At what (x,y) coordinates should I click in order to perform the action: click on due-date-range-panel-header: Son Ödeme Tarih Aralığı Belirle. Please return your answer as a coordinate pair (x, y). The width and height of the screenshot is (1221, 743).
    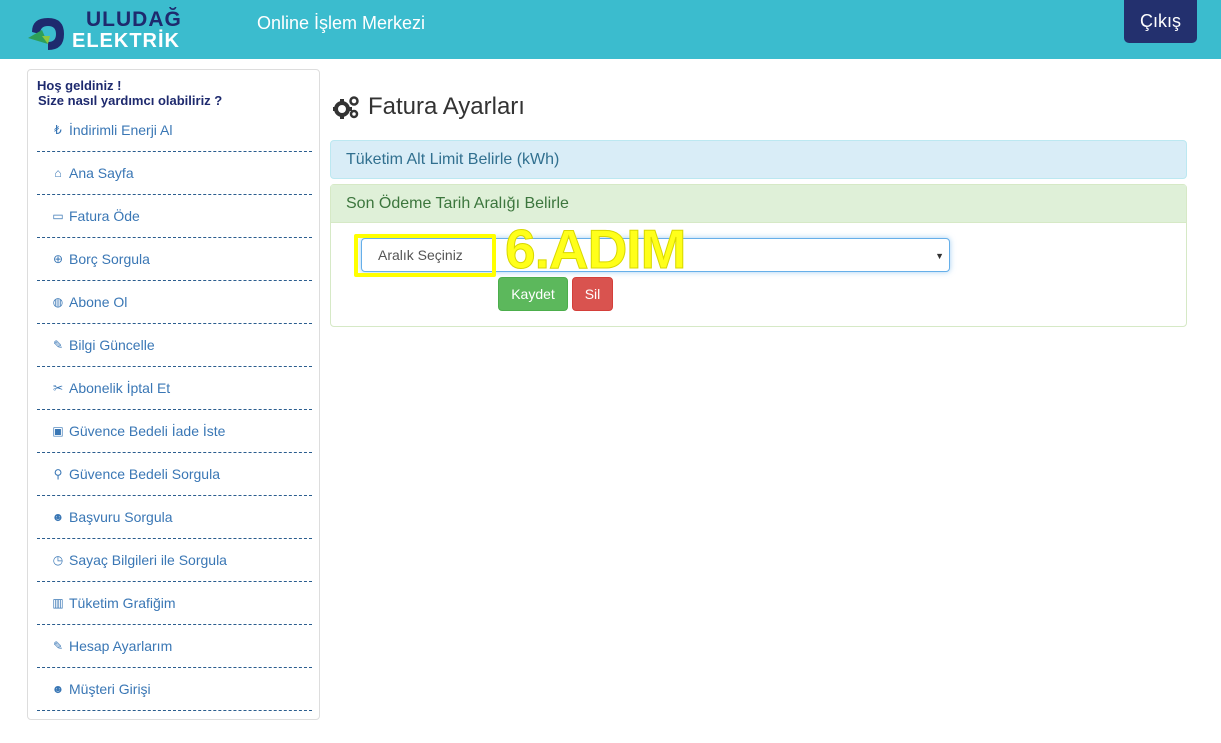
    Looking at the image, I should click on (758, 204).